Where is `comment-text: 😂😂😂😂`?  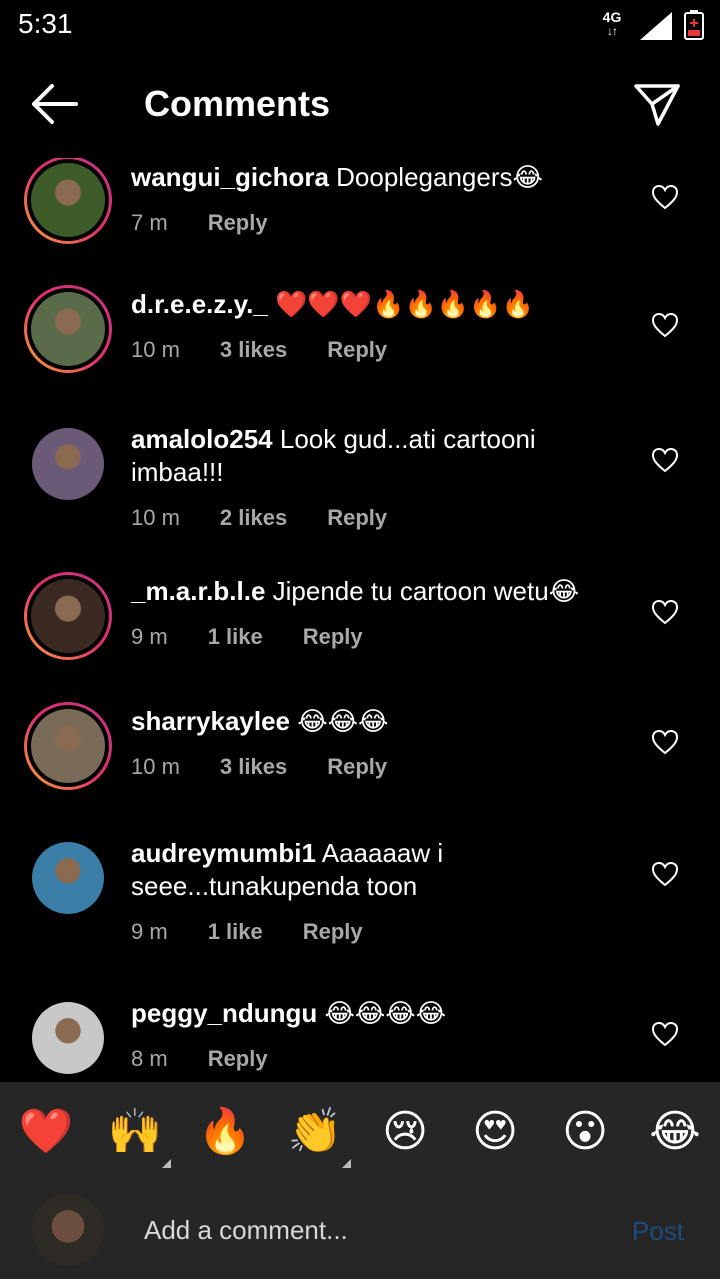 comment-text: 😂😂😂😂 is located at coordinates (382, 1013).